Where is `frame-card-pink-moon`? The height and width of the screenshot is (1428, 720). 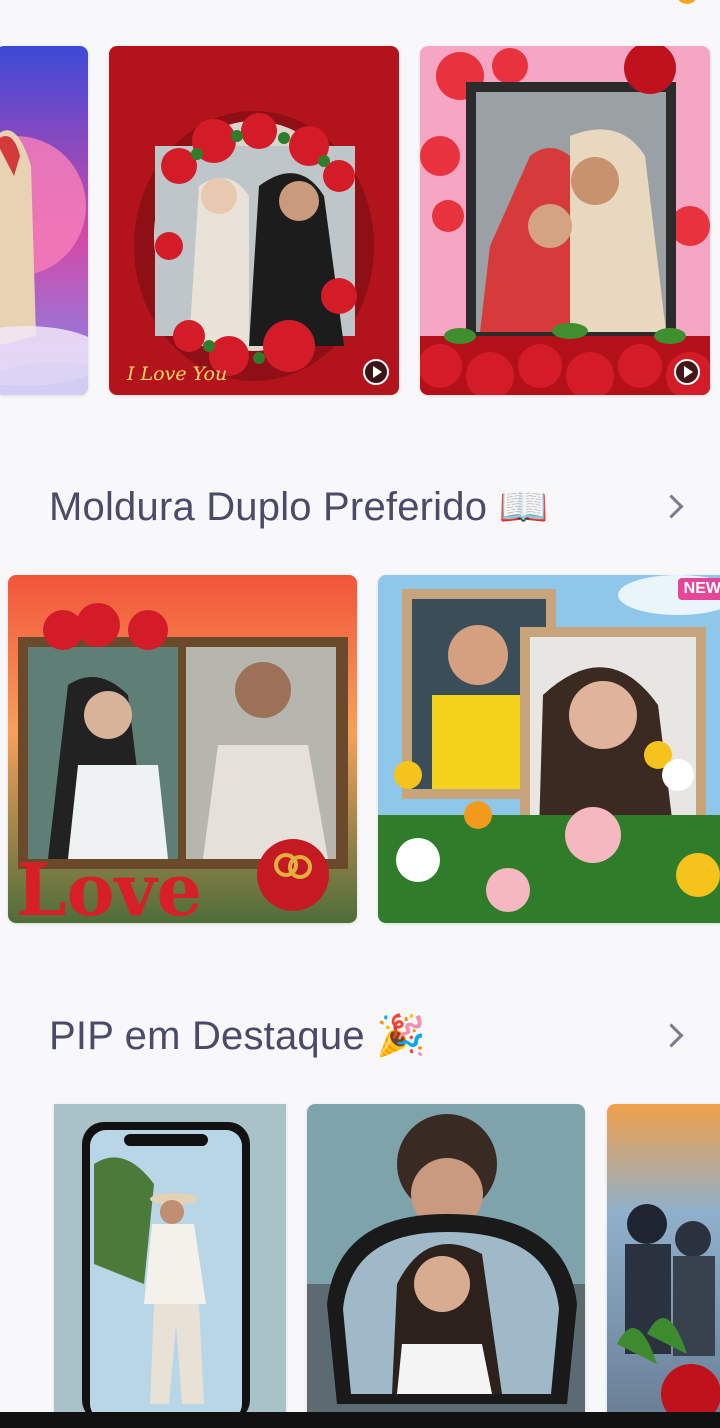 frame-card-pink-moon is located at coordinates (44, 220).